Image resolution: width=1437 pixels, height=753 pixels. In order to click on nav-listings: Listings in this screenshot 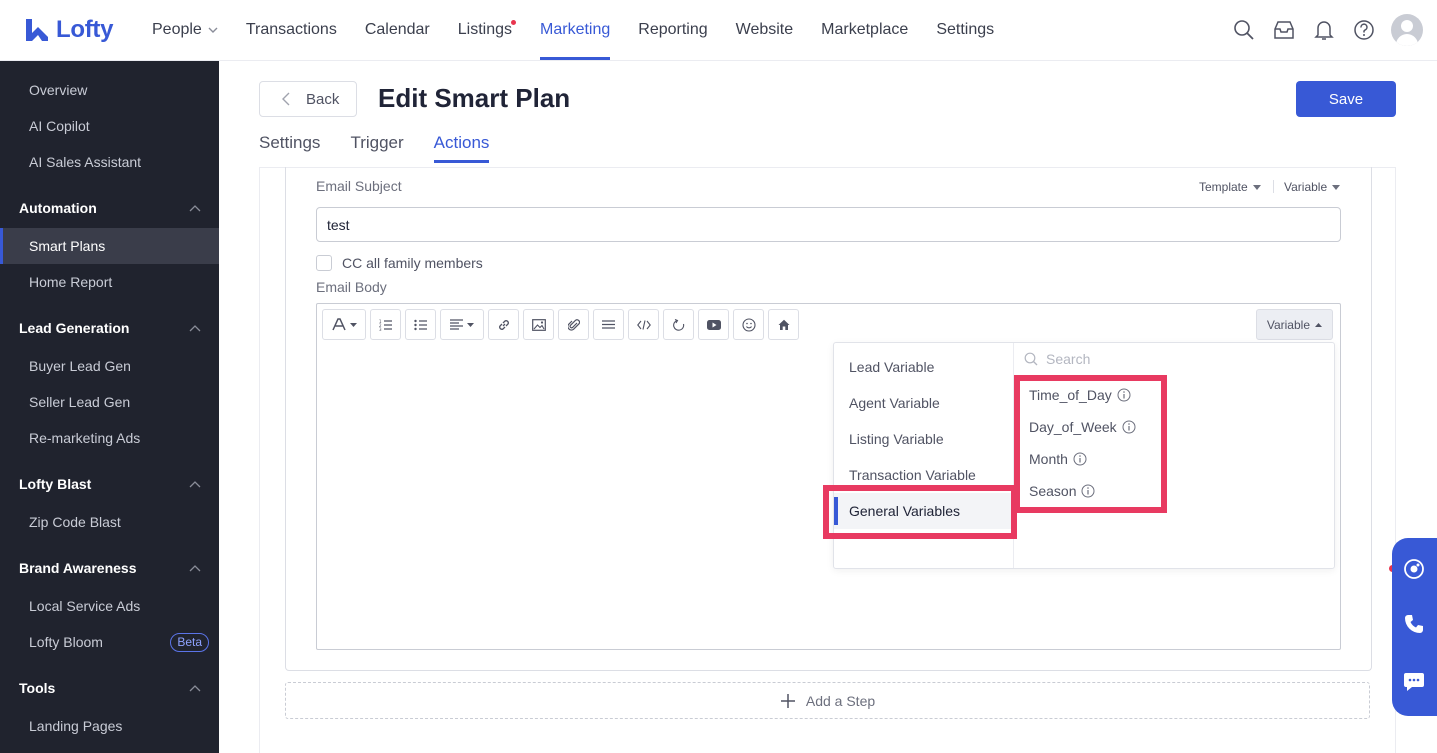, I will do `click(485, 30)`.